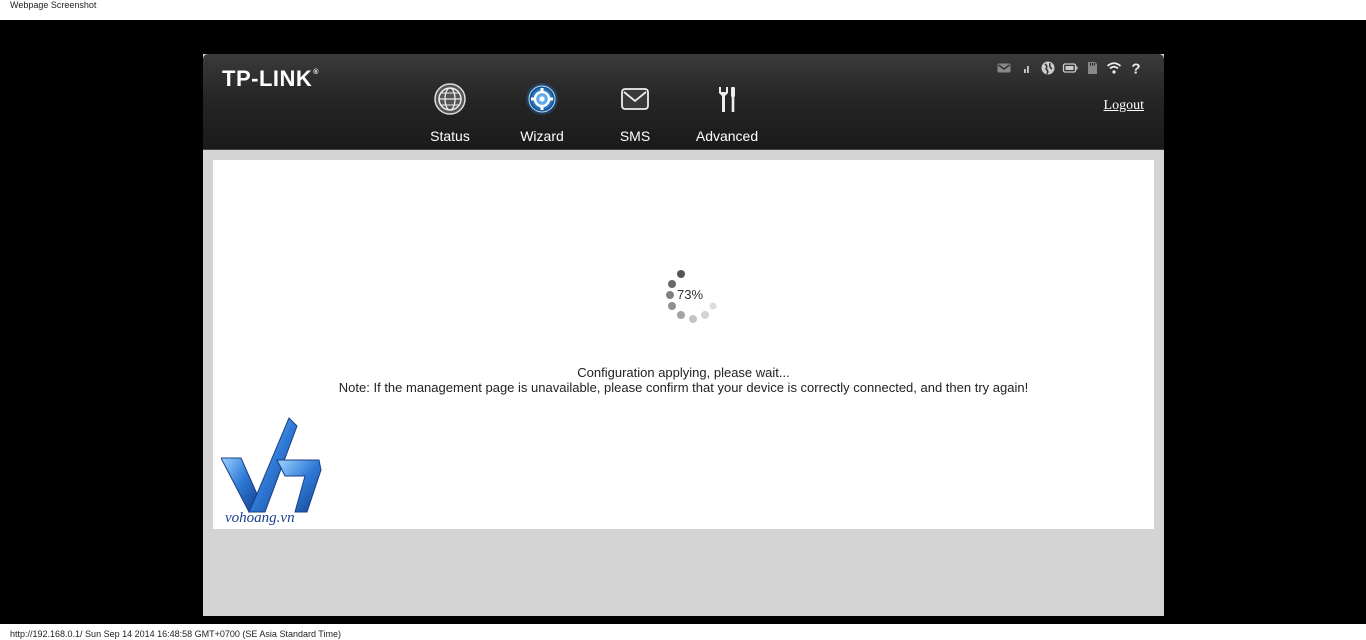 This screenshot has width=1366, height=640. What do you see at coordinates (635, 99) in the screenshot?
I see `envelope-icon` at bounding box center [635, 99].